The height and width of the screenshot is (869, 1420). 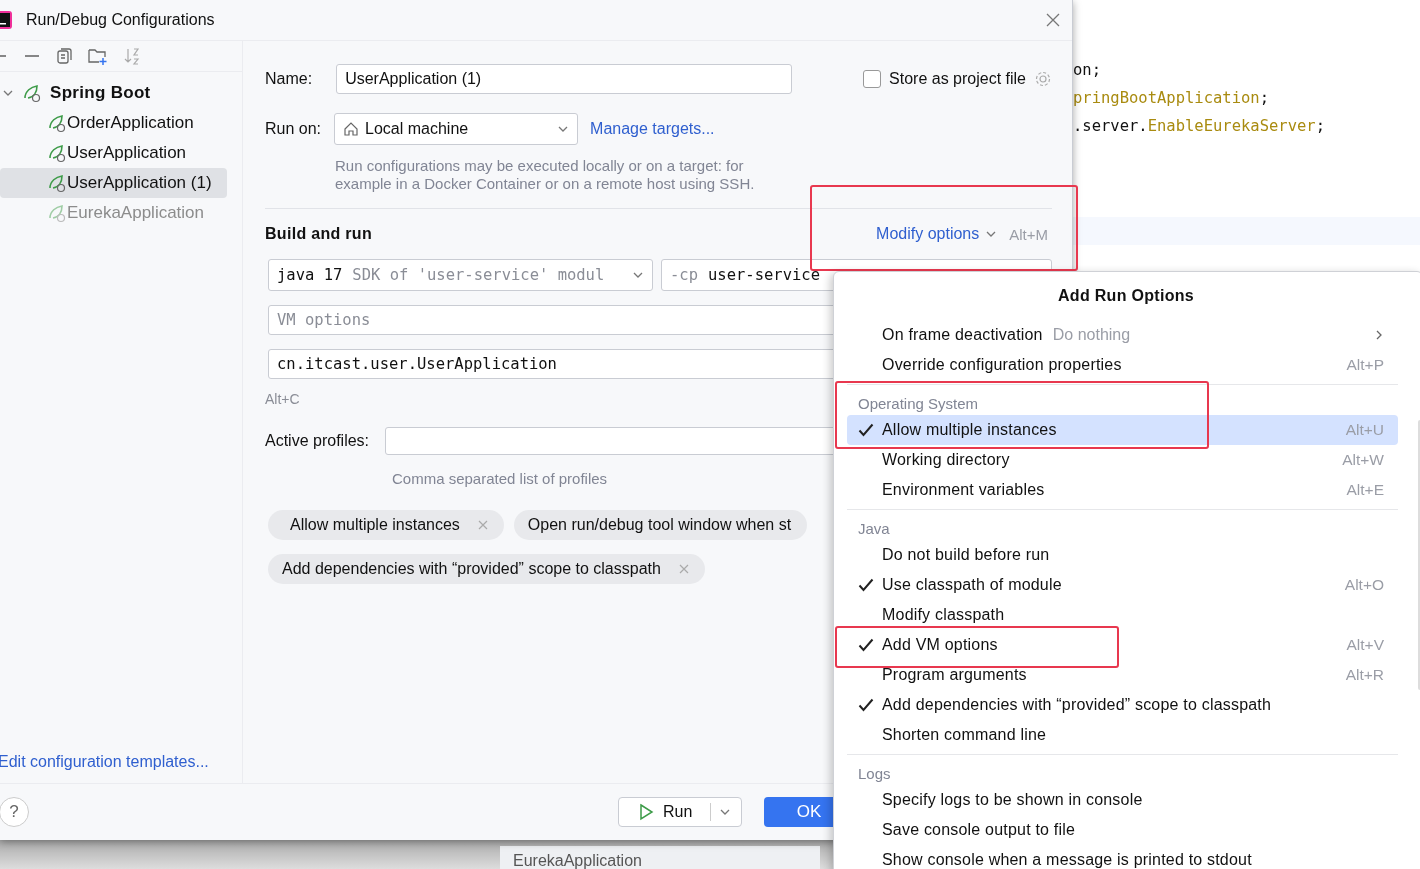 What do you see at coordinates (1365, 645) in the screenshot?
I see `shortcut-text: Alt+V` at bounding box center [1365, 645].